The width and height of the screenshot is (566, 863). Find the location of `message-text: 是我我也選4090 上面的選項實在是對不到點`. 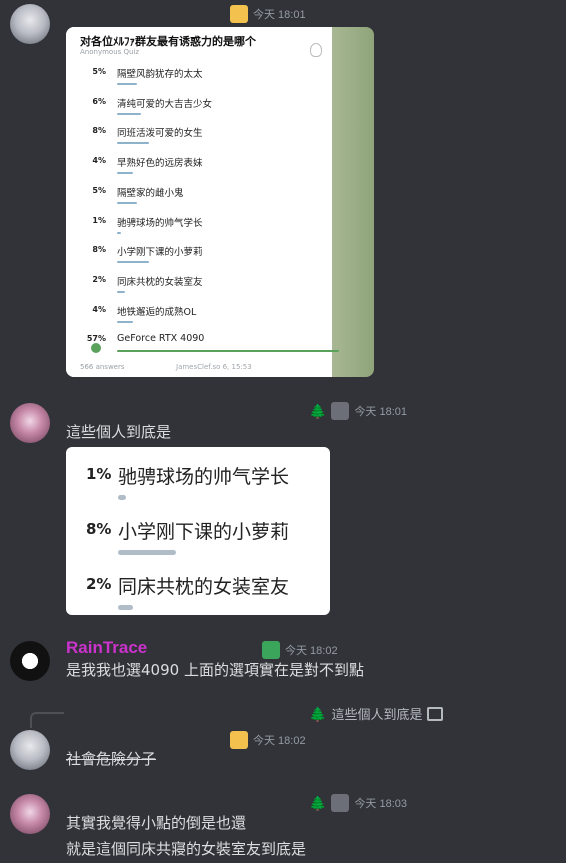

message-text: 是我我也選4090 上面的選項實在是對不到點 is located at coordinates (215, 670).